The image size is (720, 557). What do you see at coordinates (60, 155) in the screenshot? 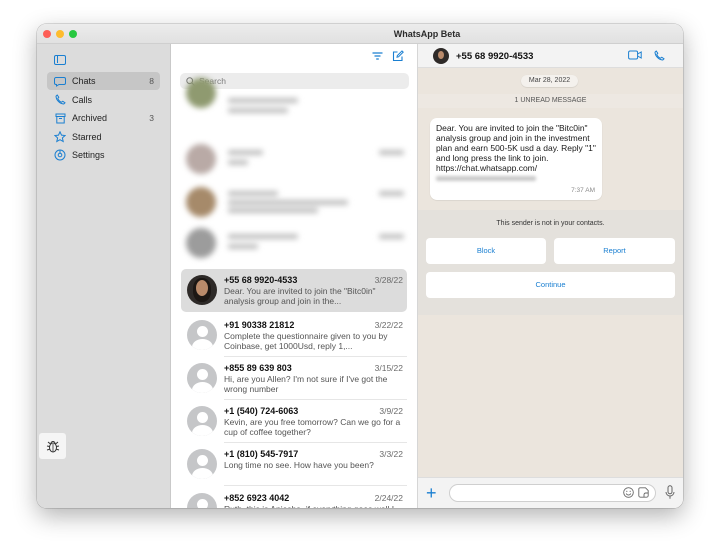
I see `settings-gear-icon` at bounding box center [60, 155].